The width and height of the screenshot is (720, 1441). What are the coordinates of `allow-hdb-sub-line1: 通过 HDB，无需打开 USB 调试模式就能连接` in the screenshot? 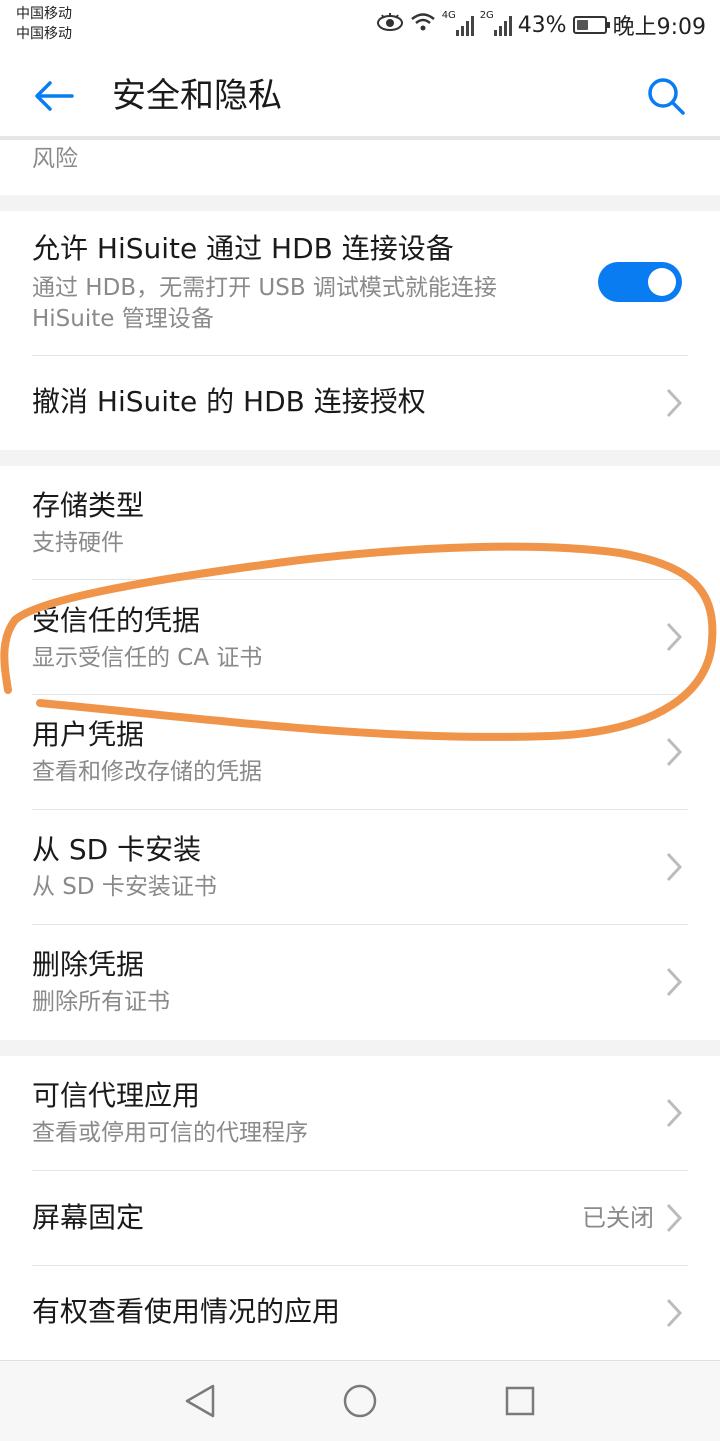 It's located at (264, 288).